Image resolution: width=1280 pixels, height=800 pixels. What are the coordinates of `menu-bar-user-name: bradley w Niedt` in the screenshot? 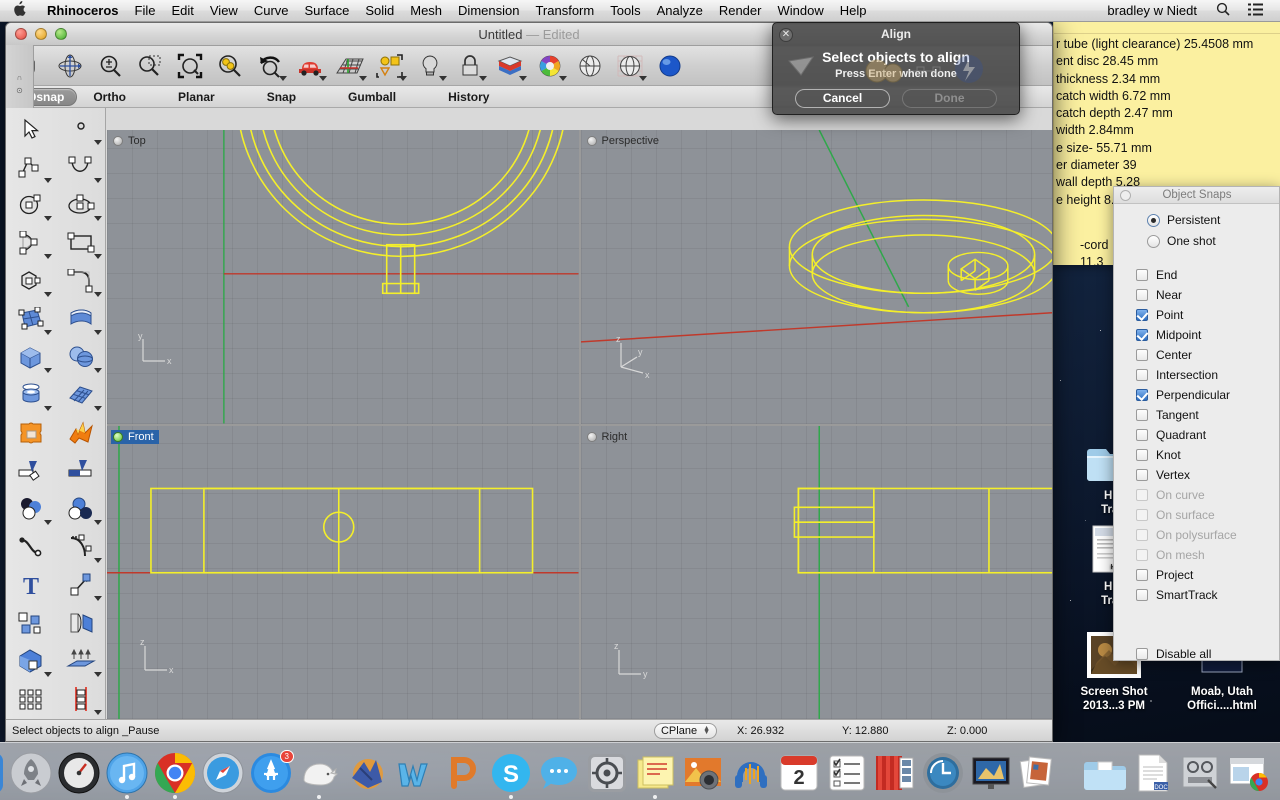 It's located at (1152, 10).